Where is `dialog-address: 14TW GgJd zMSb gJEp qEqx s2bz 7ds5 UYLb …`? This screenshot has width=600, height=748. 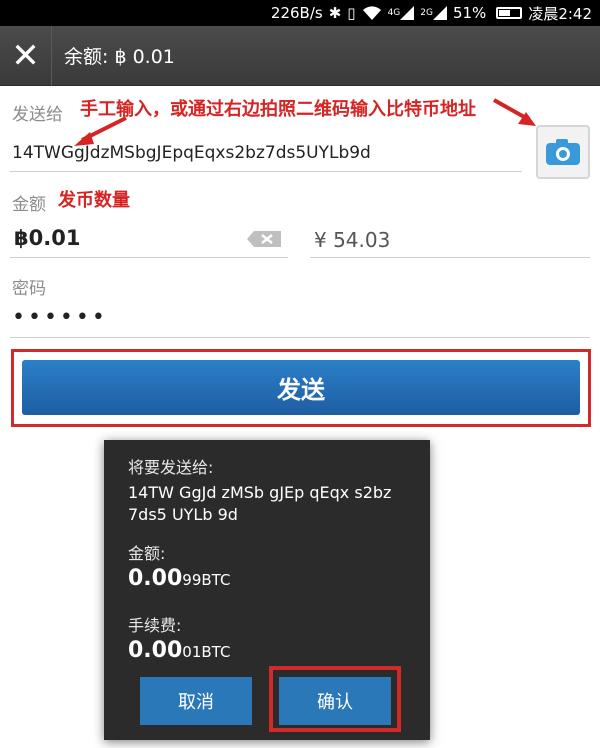 dialog-address: 14TW GgJd zMSb gJEp qEqx s2bz 7ds5 UYLb … is located at coordinates (273, 504).